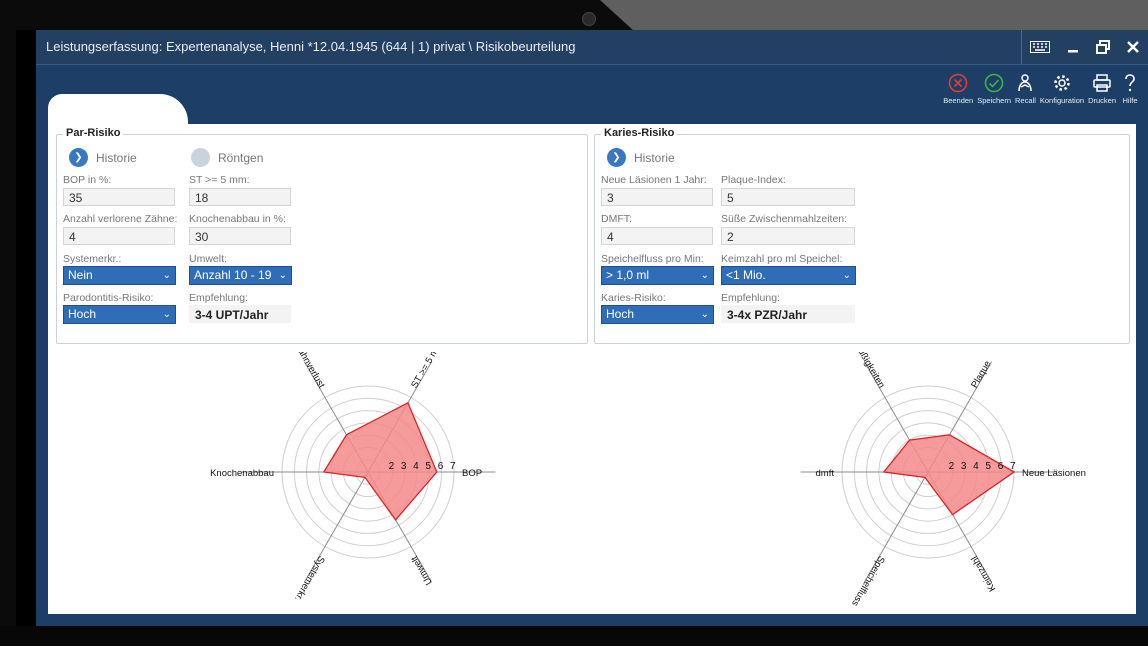  What do you see at coordinates (8, 323) in the screenshot?
I see `device-bezel-left` at bounding box center [8, 323].